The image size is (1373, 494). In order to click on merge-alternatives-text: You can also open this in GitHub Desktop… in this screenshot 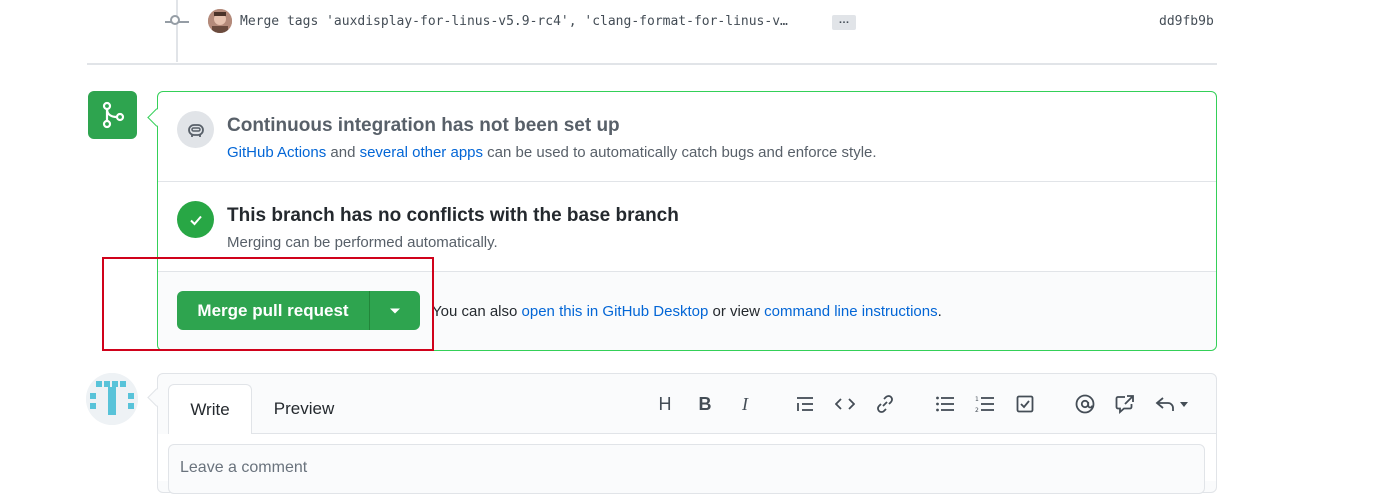, I will do `click(687, 311)`.